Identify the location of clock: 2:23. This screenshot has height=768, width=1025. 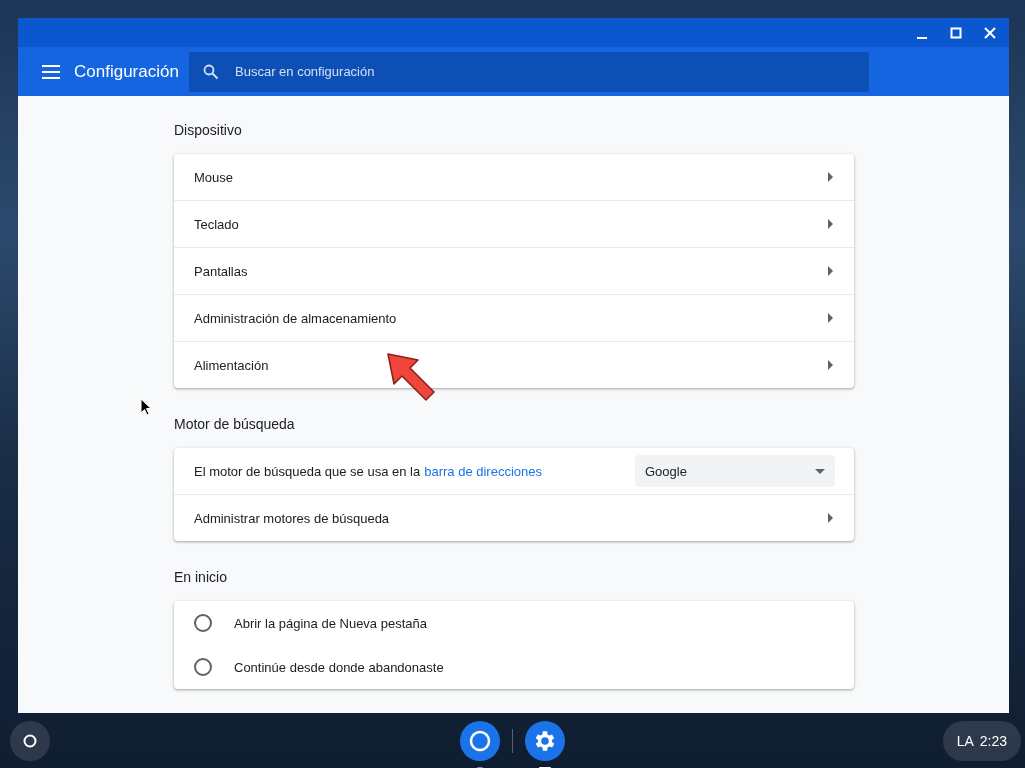
(993, 740).